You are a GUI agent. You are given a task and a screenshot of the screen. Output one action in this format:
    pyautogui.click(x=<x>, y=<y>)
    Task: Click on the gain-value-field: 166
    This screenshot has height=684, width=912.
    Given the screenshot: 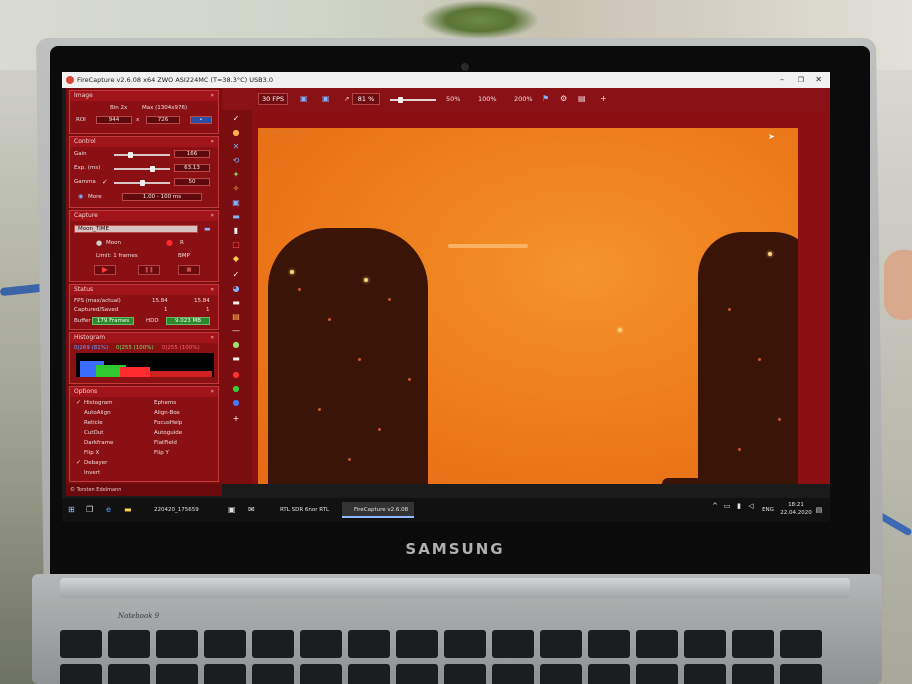 What is the action you would take?
    pyautogui.click(x=192, y=154)
    